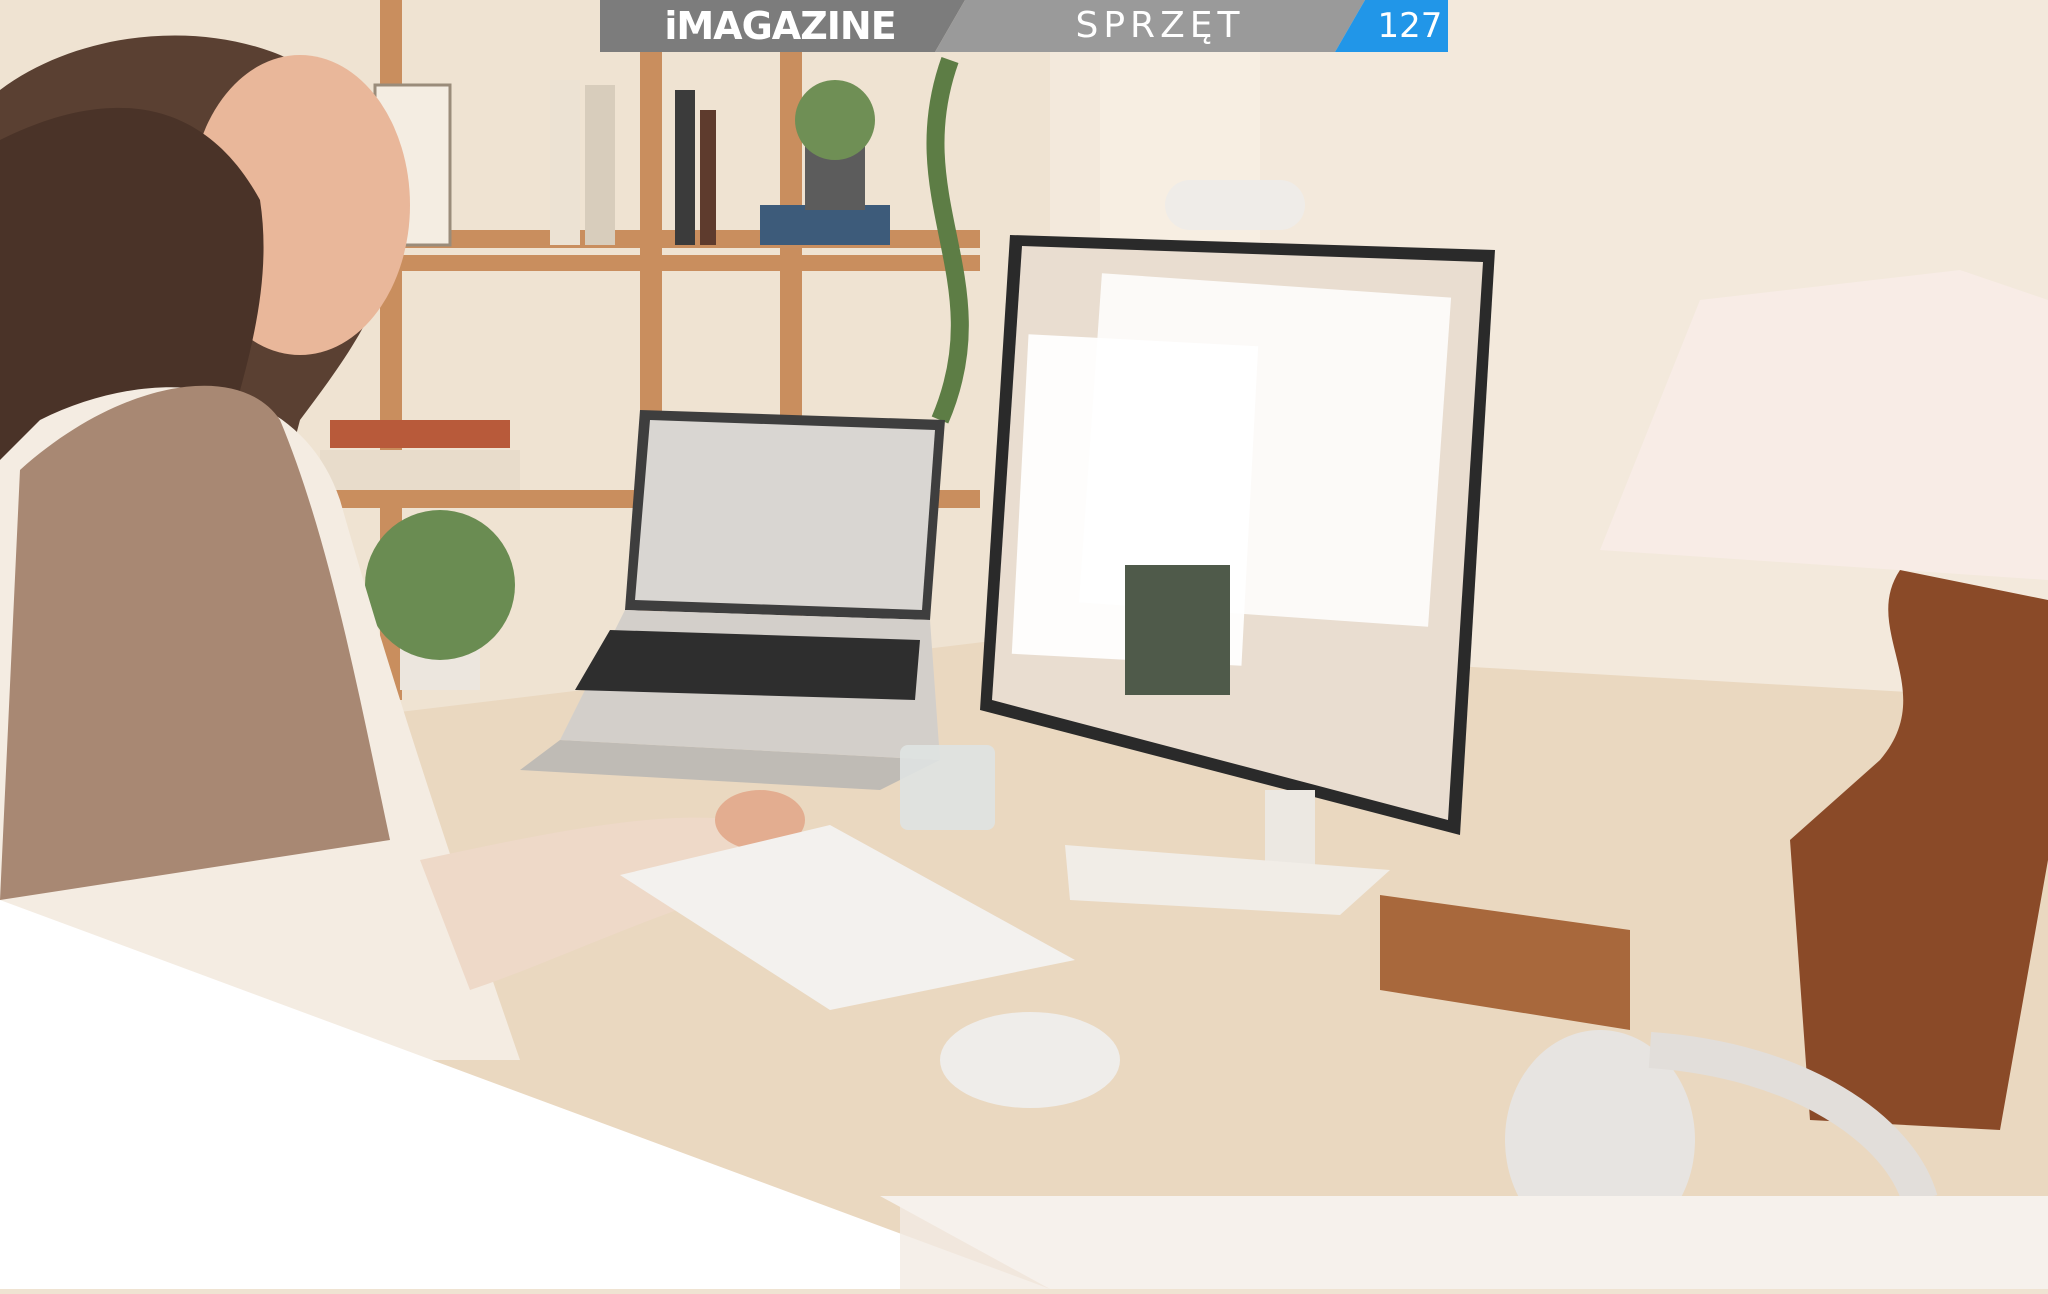 The width and height of the screenshot is (2048, 1294). I want to click on page-number: 127, so click(1410, 26).